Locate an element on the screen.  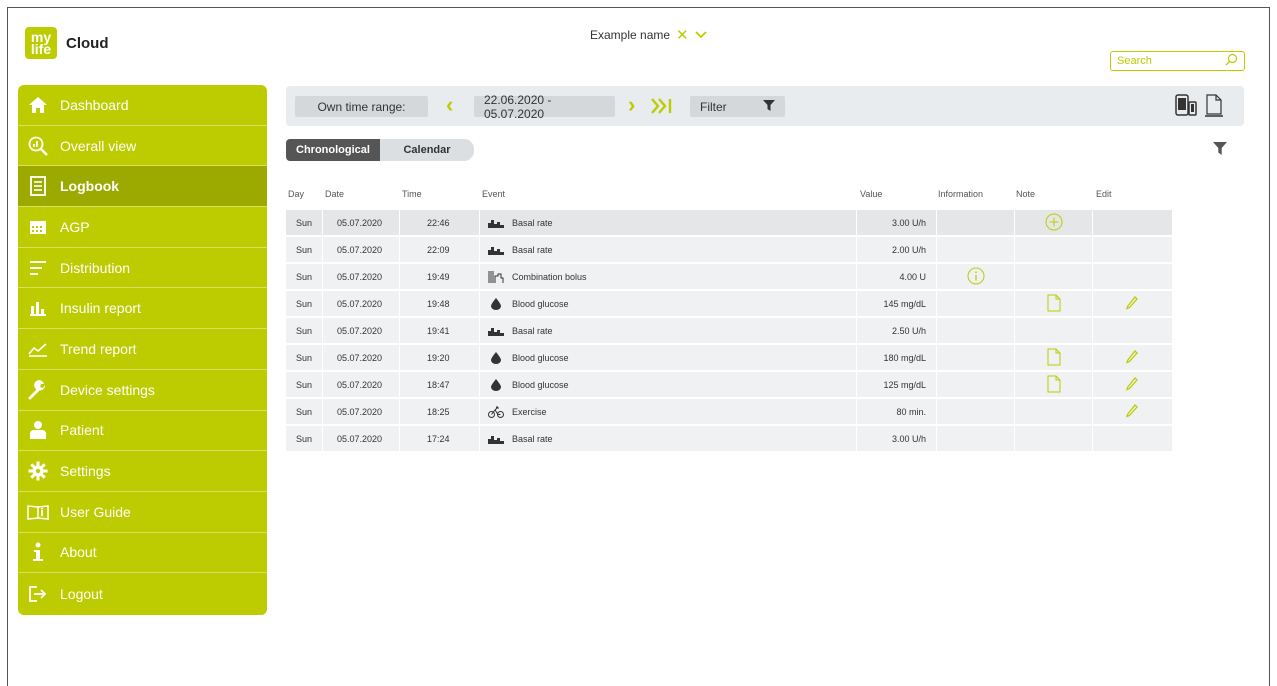
cell-value: 180 mg/dL is located at coordinates (904, 357).